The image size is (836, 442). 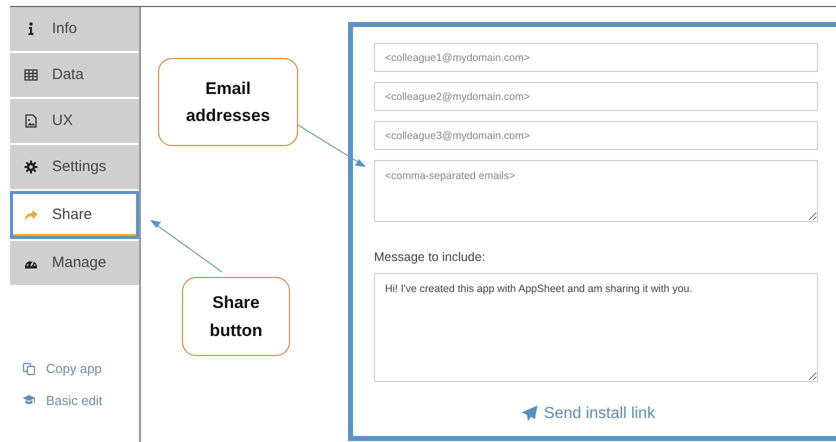 I want to click on sidebar-item: Share, so click(x=74, y=215).